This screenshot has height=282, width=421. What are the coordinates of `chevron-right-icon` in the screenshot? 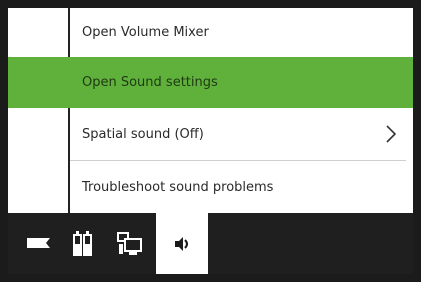 It's located at (391, 134).